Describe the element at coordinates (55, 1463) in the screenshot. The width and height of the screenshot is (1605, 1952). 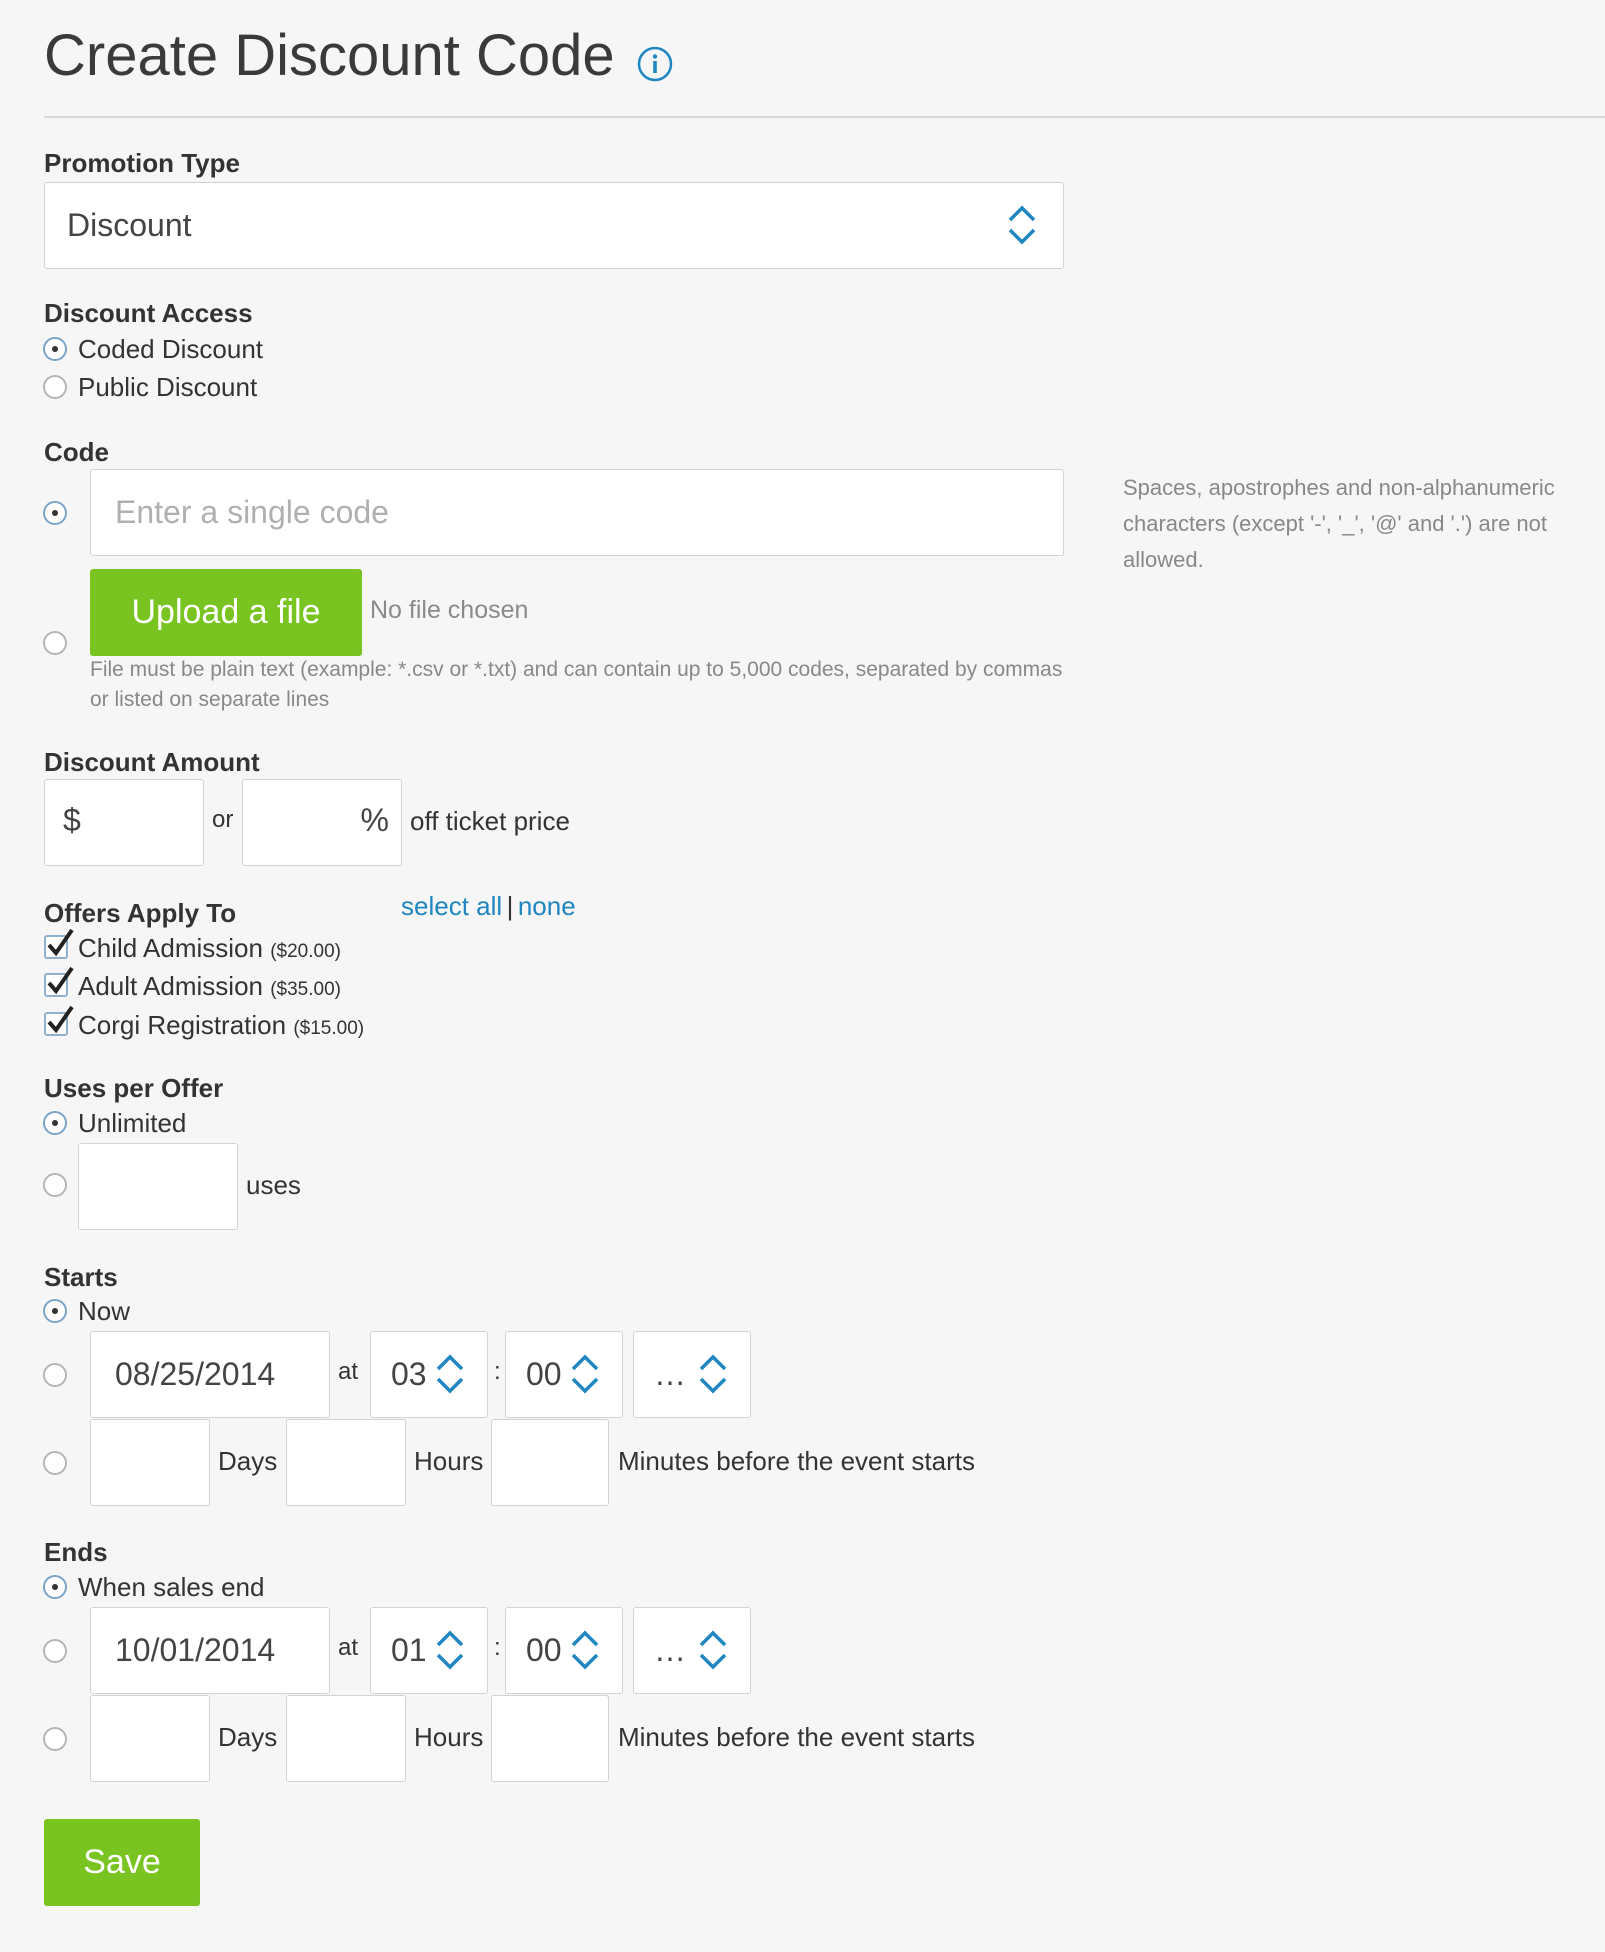
I see `starts-relative-radio` at that location.